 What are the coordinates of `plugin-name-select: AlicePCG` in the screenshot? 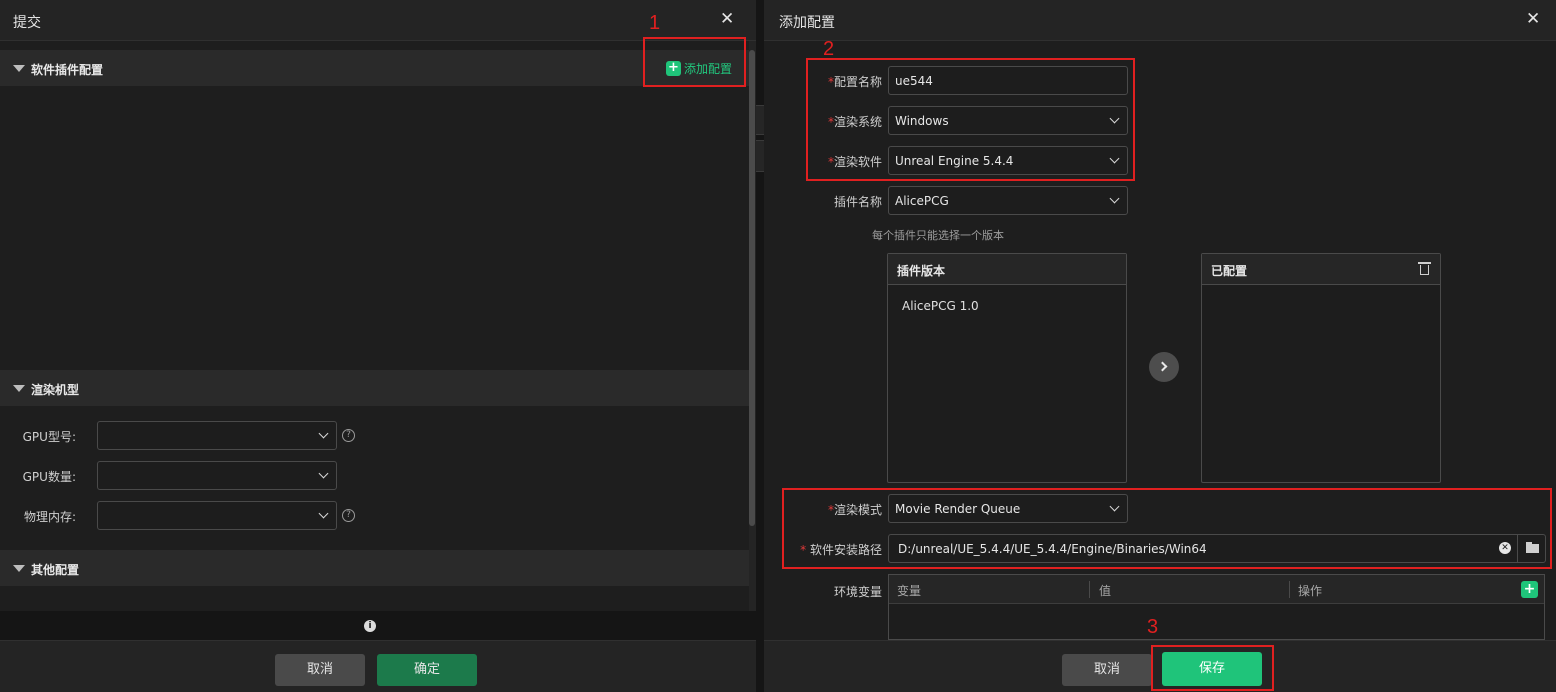 It's located at (1008, 200).